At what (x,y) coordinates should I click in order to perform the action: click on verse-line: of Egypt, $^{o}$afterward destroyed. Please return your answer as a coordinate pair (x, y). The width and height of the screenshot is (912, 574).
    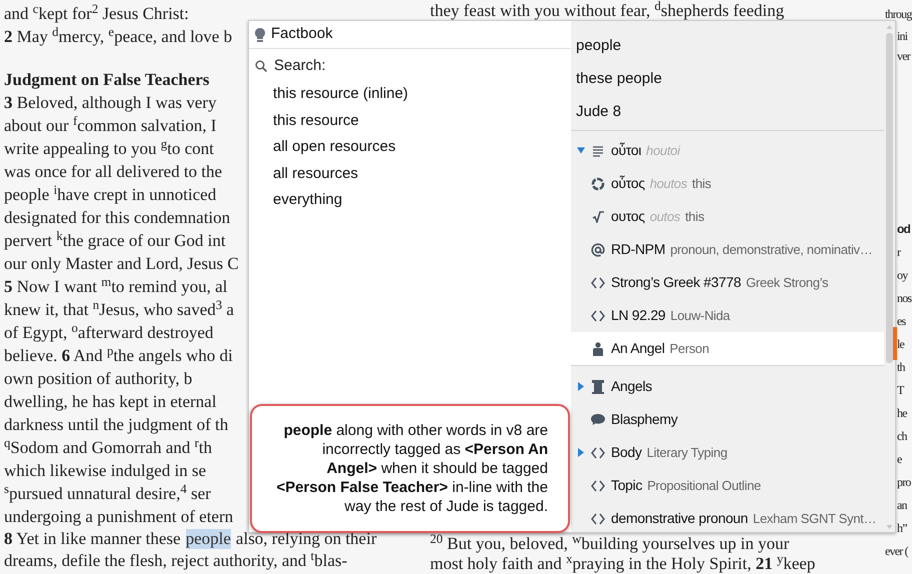
    Looking at the image, I should click on (109, 332).